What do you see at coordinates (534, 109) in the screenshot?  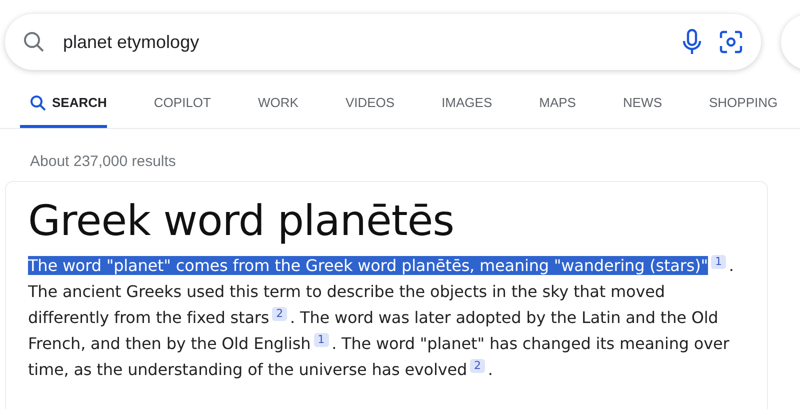 I see `tab: MAPS` at bounding box center [534, 109].